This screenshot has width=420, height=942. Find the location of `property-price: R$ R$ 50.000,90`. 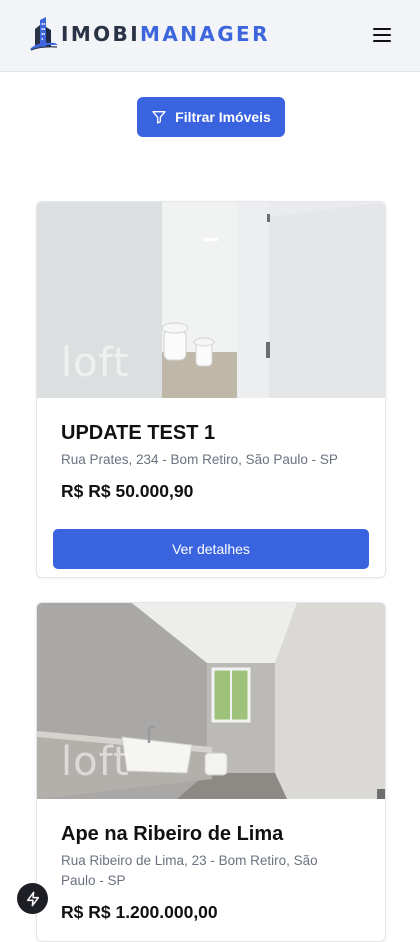

property-price: R$ R$ 50.000,90 is located at coordinates (127, 491).